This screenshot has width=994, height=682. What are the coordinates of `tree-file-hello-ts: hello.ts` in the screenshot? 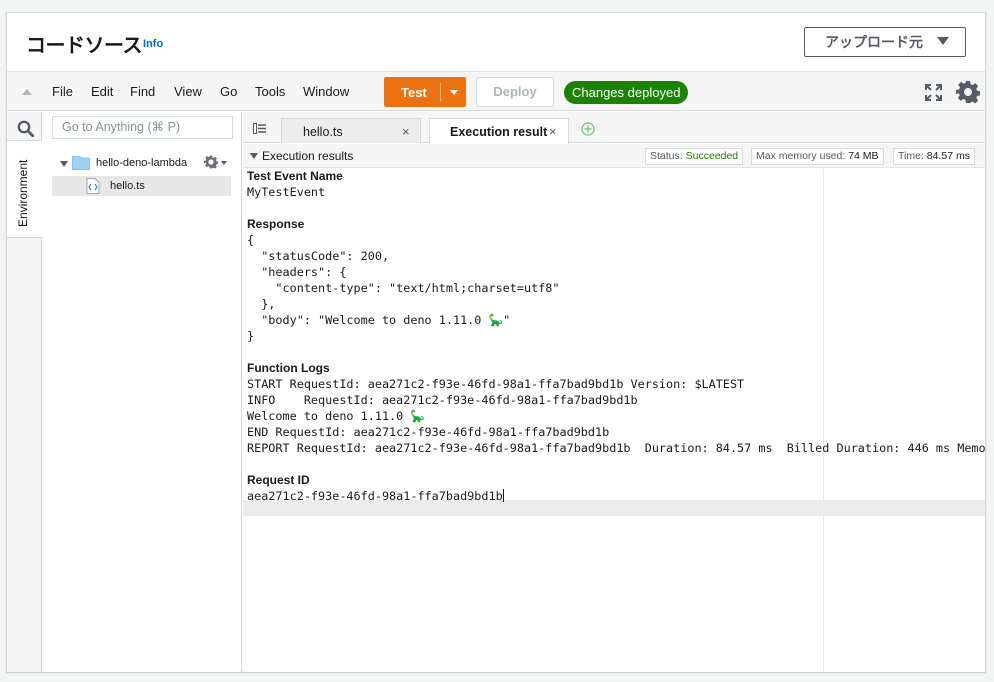 It's located at (141, 186).